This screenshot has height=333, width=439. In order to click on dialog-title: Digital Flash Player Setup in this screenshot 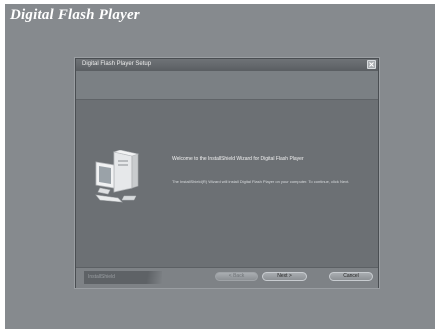, I will do `click(117, 64)`.